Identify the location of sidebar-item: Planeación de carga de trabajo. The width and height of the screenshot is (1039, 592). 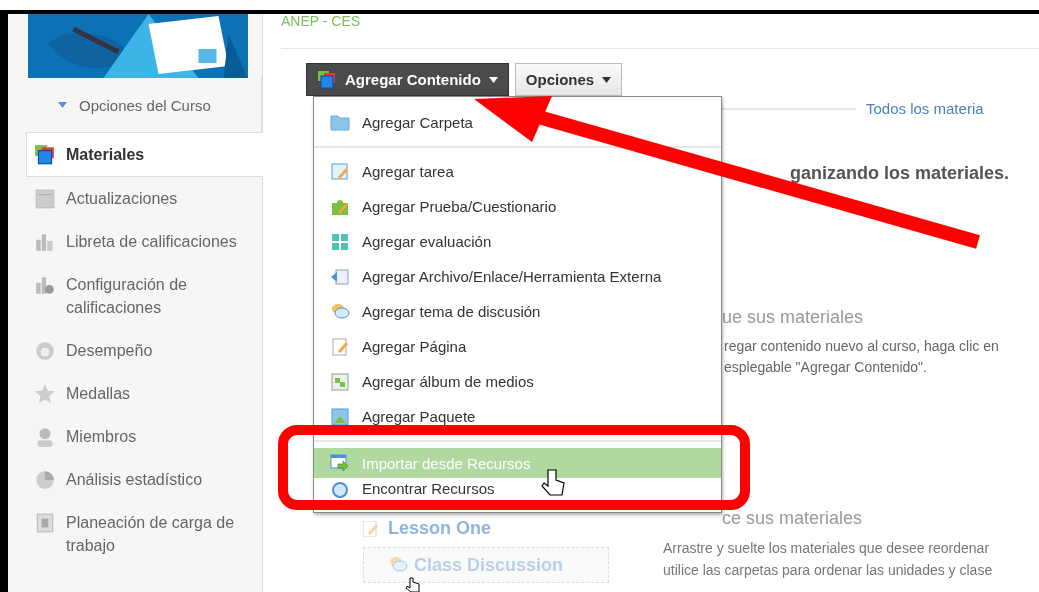
(135, 534).